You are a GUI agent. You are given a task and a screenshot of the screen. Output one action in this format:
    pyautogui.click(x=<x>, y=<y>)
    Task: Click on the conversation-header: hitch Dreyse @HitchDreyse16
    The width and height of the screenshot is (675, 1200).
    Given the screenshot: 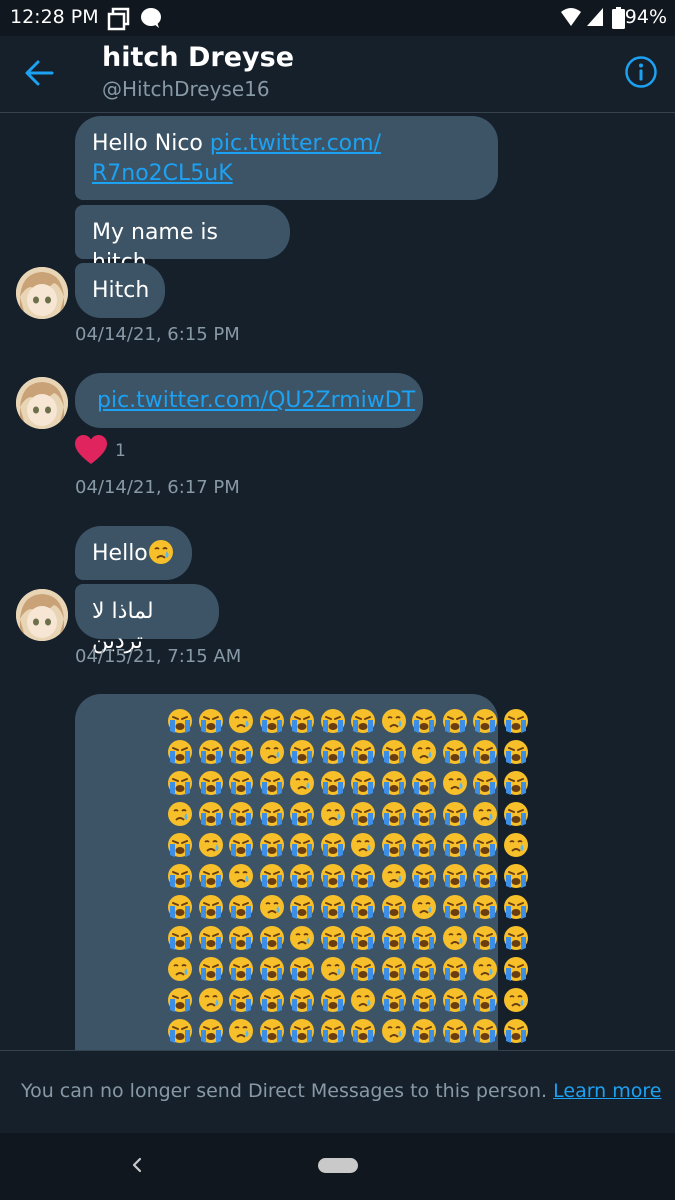 What is the action you would take?
    pyautogui.click(x=337, y=74)
    